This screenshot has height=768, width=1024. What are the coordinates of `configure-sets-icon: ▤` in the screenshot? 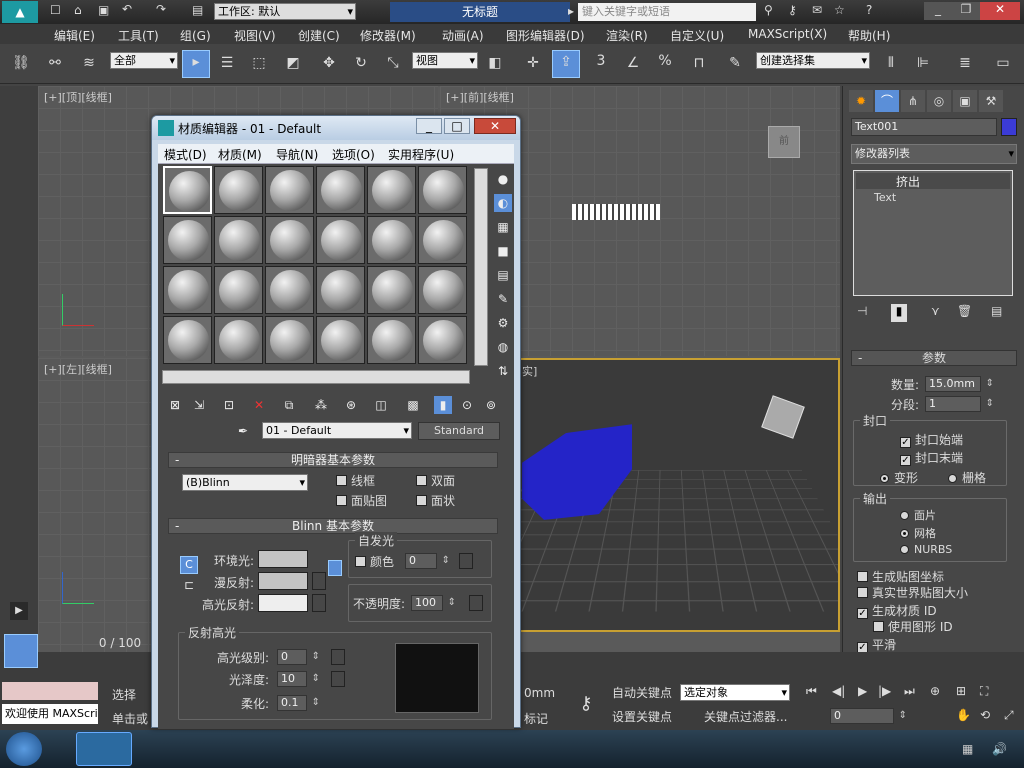 It's located at (996, 311).